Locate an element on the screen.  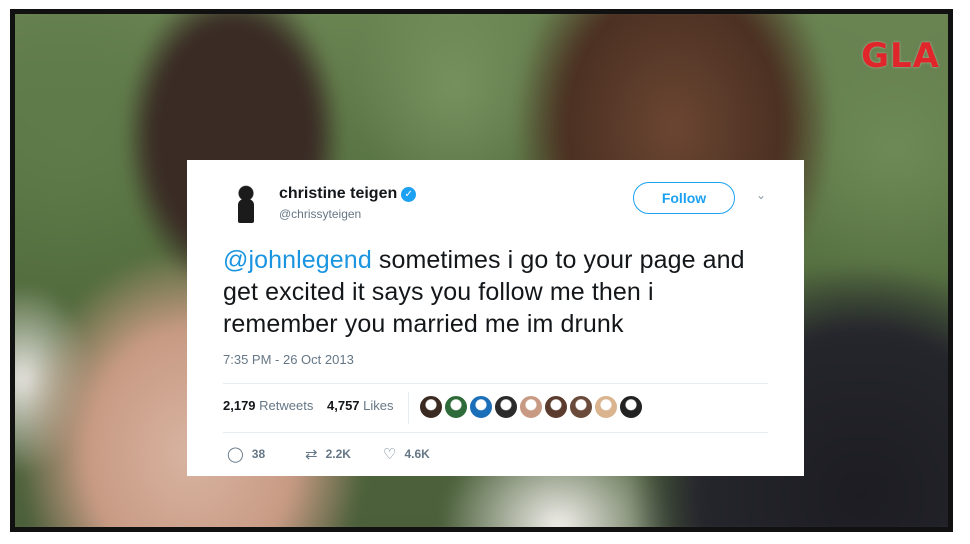
retweet-icon: ⇄ is located at coordinates (311, 454).